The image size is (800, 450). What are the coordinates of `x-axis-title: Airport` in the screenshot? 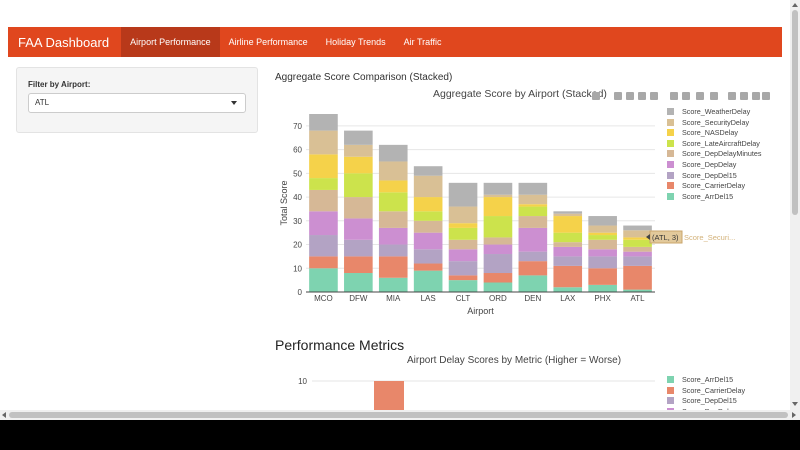 It's located at (480, 311).